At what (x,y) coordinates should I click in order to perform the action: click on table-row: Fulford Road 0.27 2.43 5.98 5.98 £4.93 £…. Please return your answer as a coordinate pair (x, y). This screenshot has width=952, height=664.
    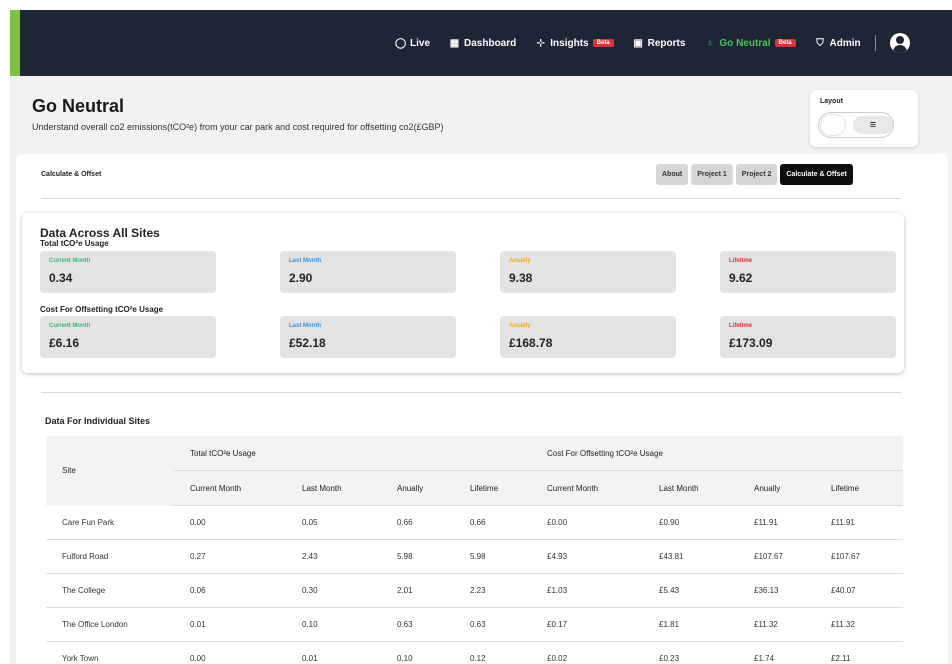
    Looking at the image, I should click on (474, 556).